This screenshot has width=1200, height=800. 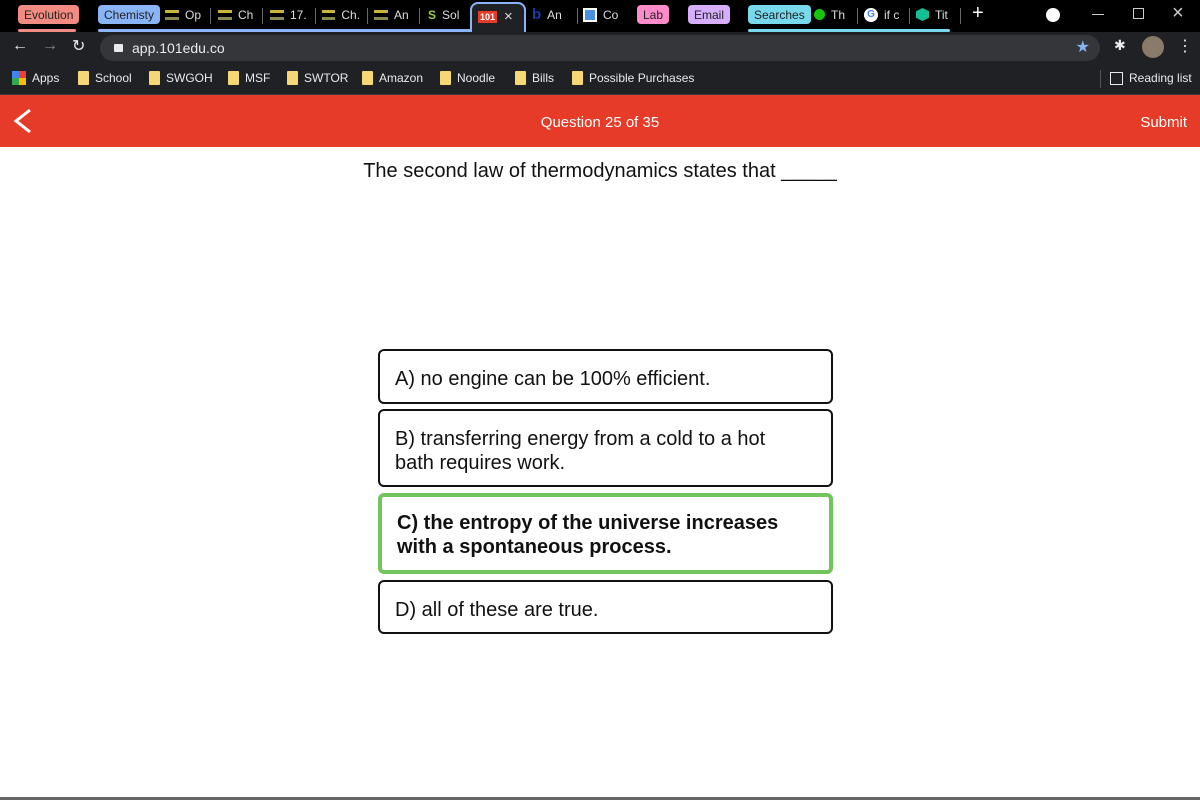 What do you see at coordinates (1163, 122) in the screenshot?
I see `submit-button: Submit` at bounding box center [1163, 122].